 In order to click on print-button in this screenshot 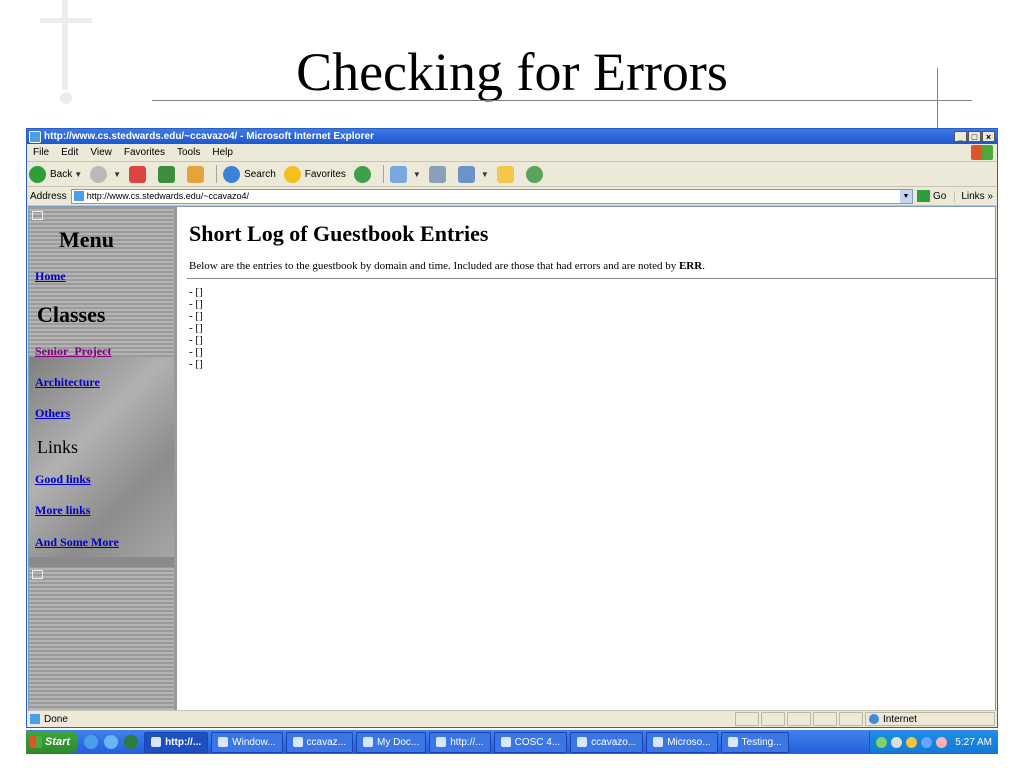, I will do `click(439, 174)`.